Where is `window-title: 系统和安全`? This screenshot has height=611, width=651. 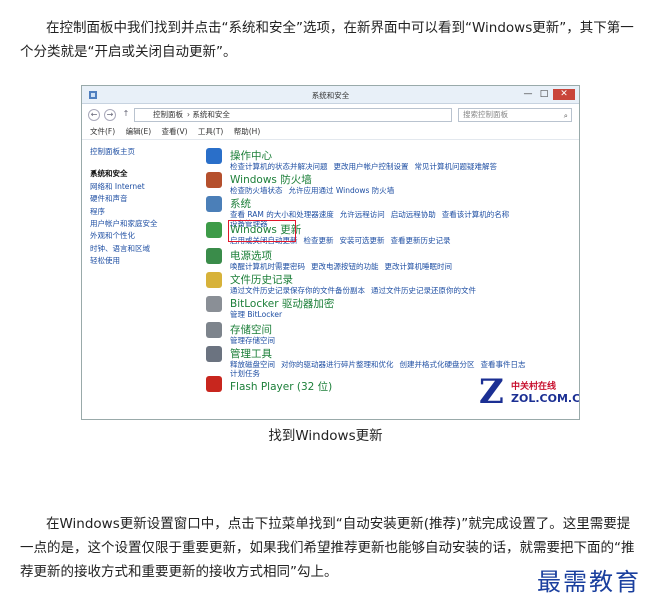 window-title: 系统和安全 is located at coordinates (330, 95).